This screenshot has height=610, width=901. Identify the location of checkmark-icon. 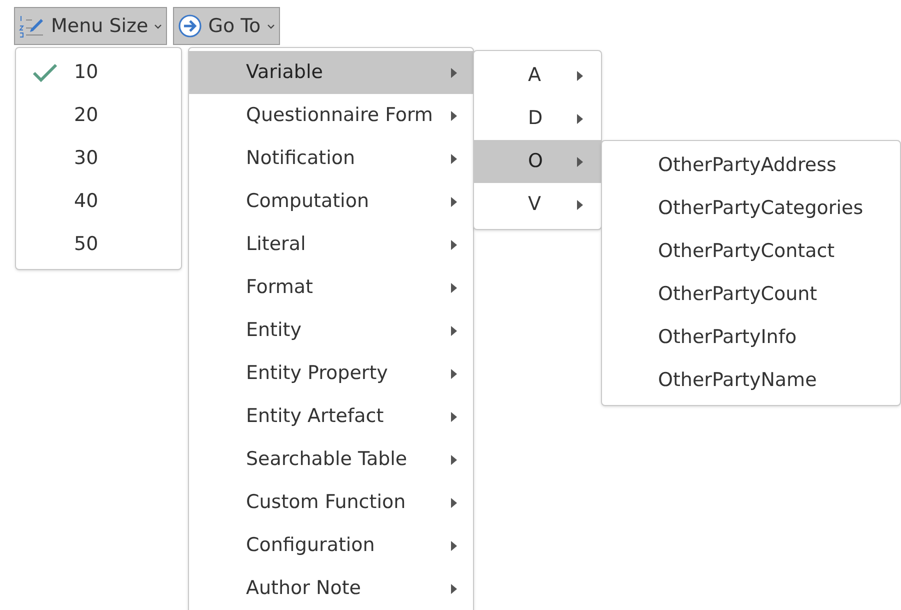
(45, 72).